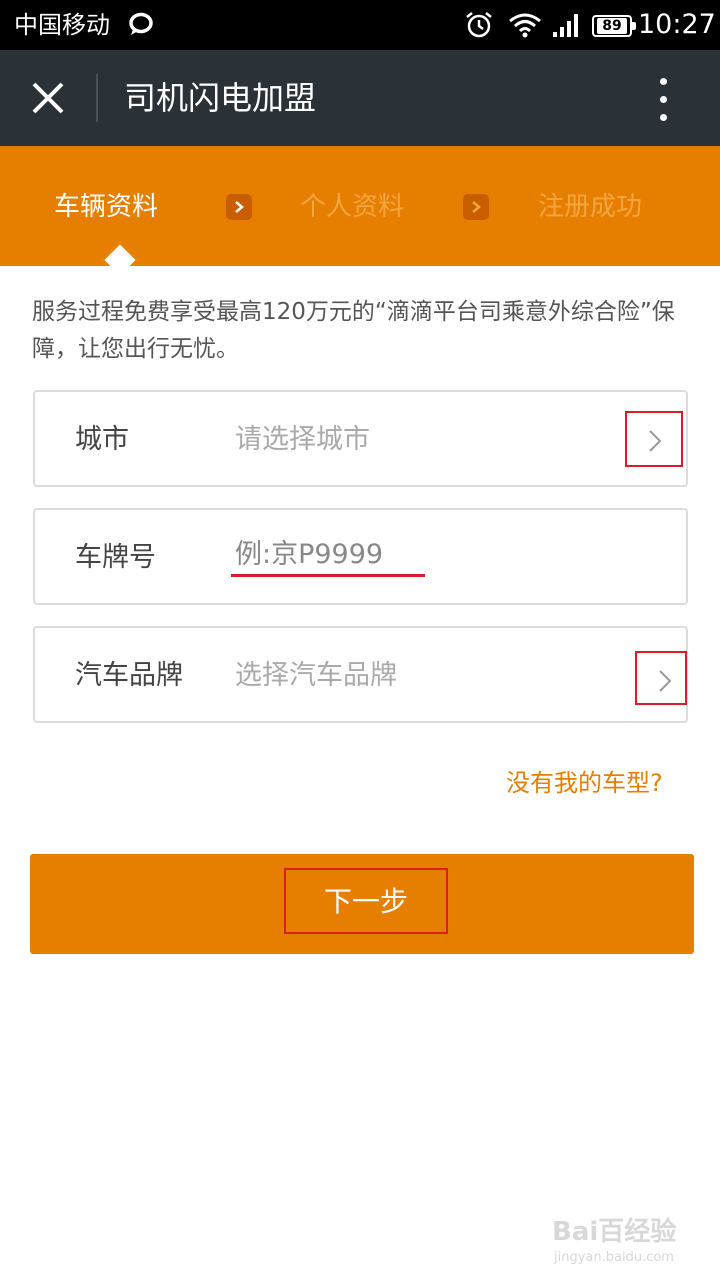  I want to click on step-vehicle-info: 车辆资料, so click(106, 207).